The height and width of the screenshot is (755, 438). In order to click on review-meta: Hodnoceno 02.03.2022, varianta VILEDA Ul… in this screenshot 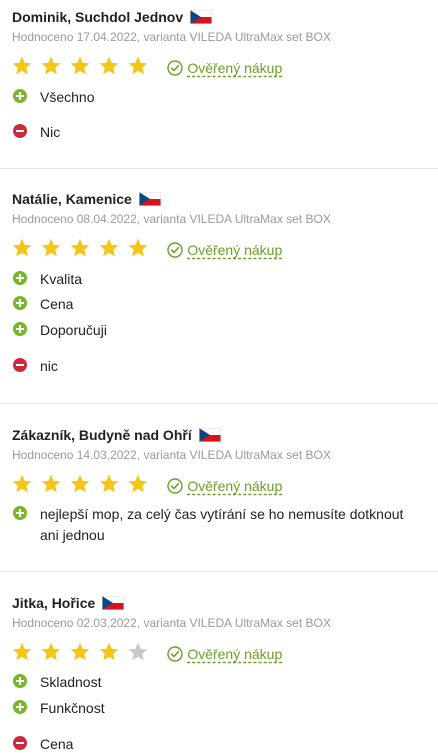, I will do `click(171, 623)`.